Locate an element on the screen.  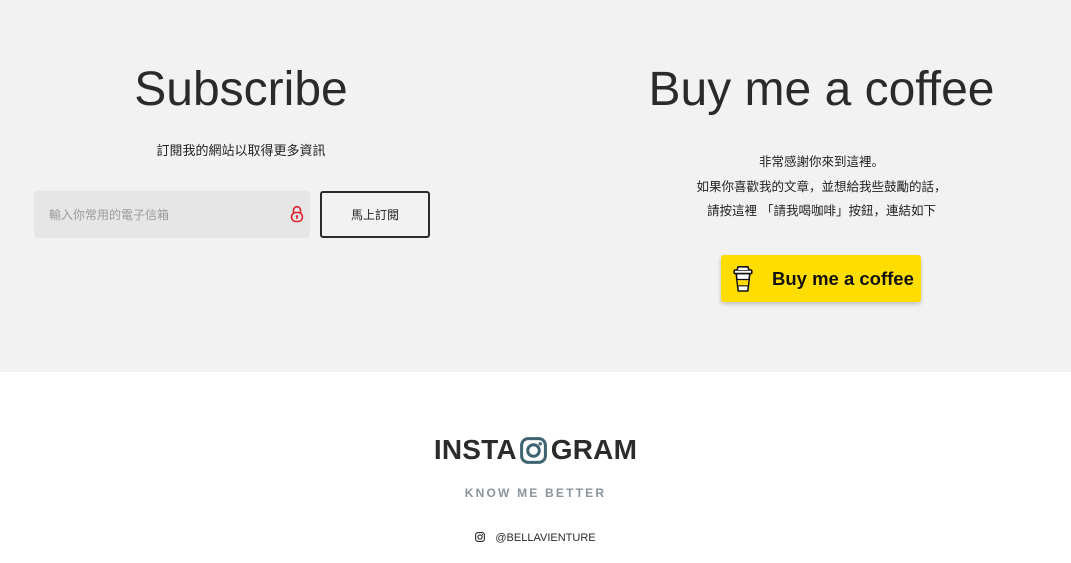
instagram-heading: INSTA GRAM is located at coordinates (535, 450).